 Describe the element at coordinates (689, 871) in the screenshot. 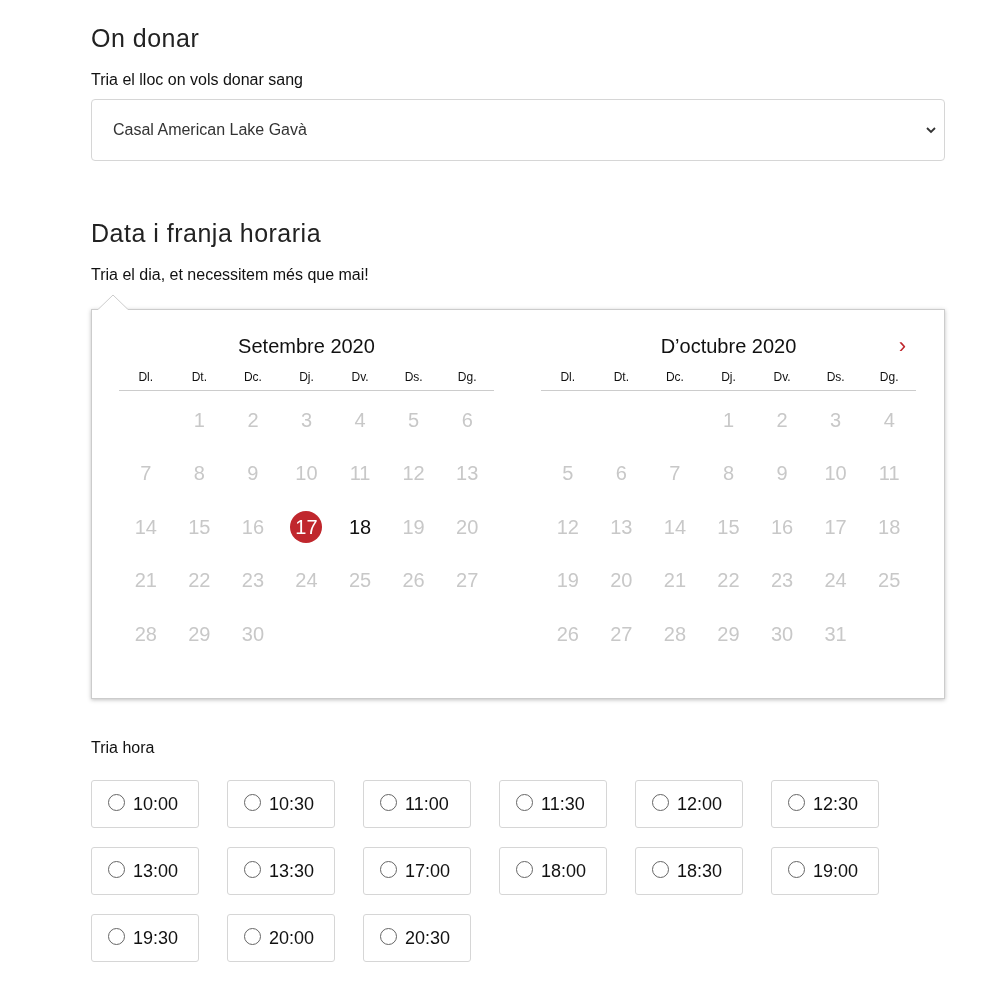

I see `time-slot-option: 18:30` at that location.